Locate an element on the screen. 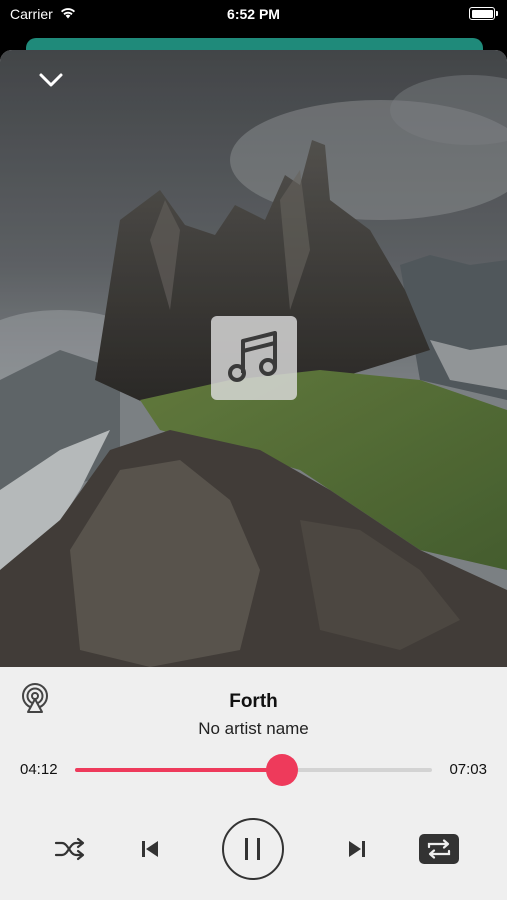  elapsed-time: 04:12 is located at coordinates (39, 769).